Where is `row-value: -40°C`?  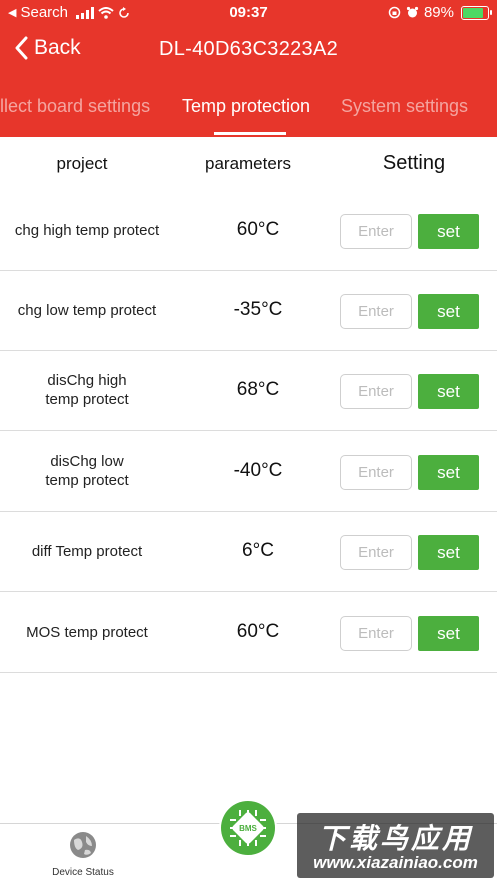 row-value: -40°C is located at coordinates (258, 470).